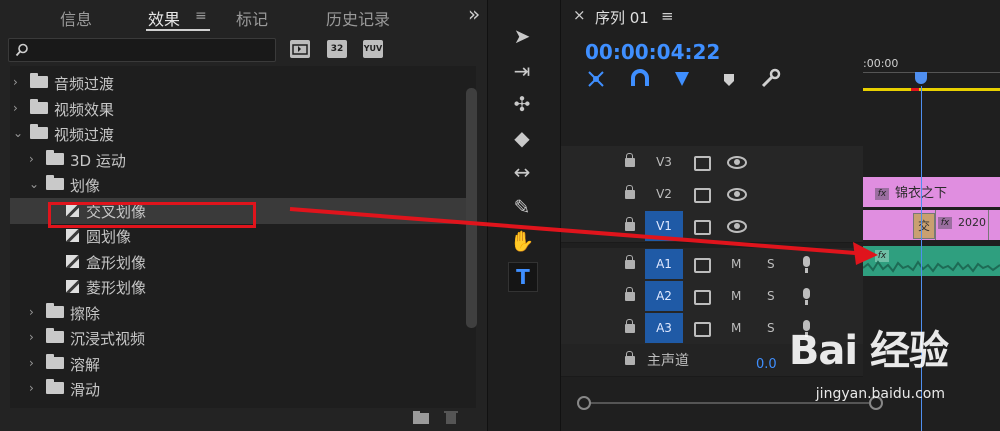  What do you see at coordinates (152, 215) in the screenshot?
I see `highlight-box` at bounding box center [152, 215].